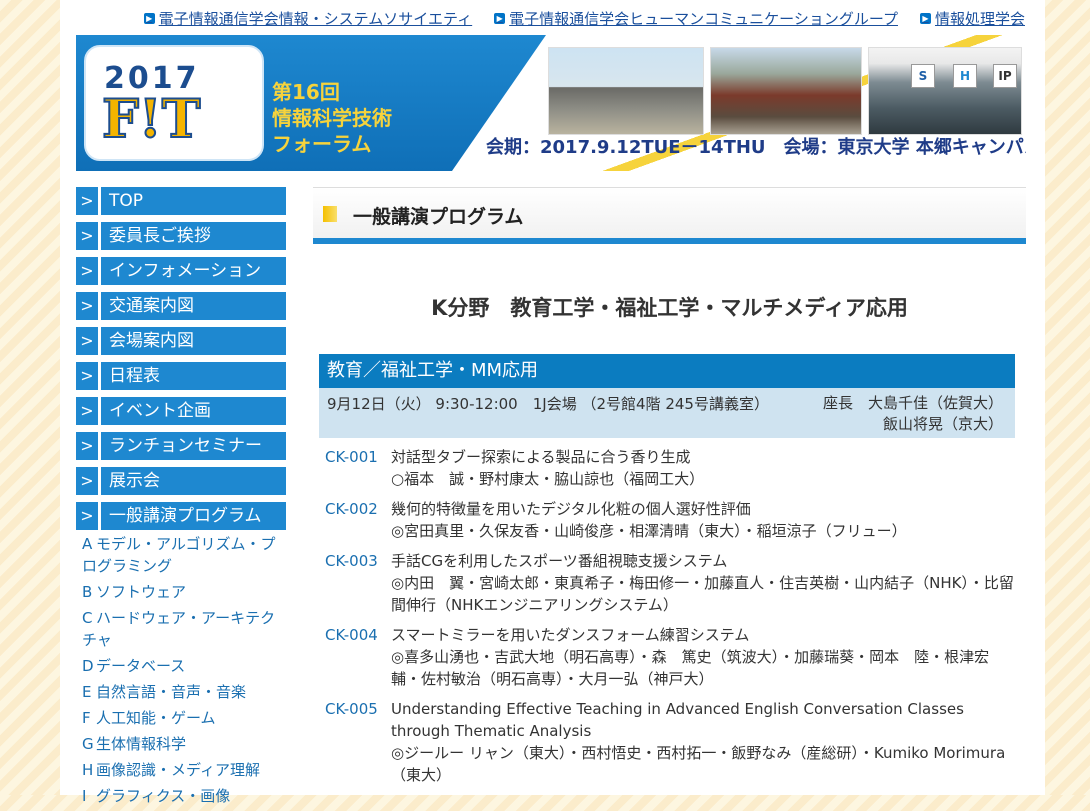 The image size is (1090, 811). What do you see at coordinates (184, 666) in the screenshot?
I see `field-link-d: D データベース` at bounding box center [184, 666].